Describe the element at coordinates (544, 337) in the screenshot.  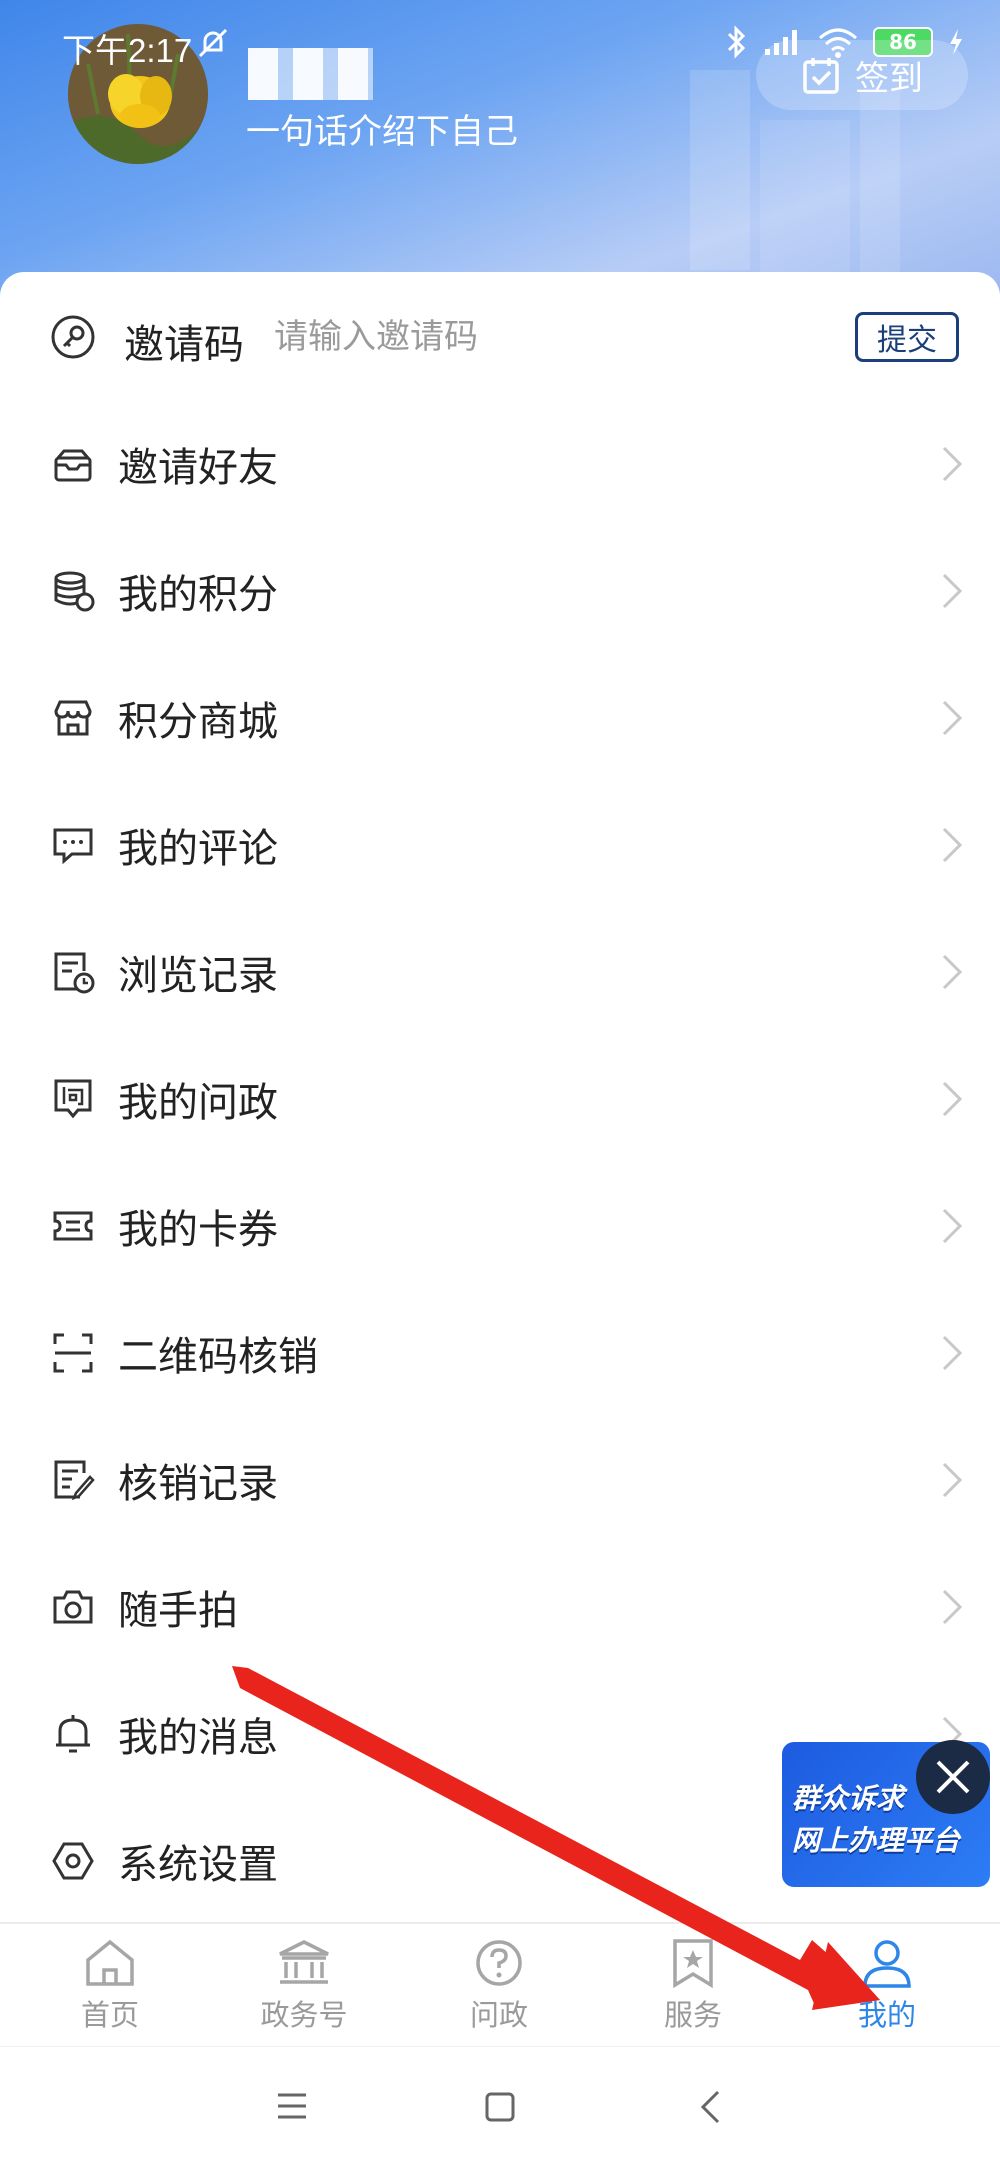
I see `invite-code-input` at that location.